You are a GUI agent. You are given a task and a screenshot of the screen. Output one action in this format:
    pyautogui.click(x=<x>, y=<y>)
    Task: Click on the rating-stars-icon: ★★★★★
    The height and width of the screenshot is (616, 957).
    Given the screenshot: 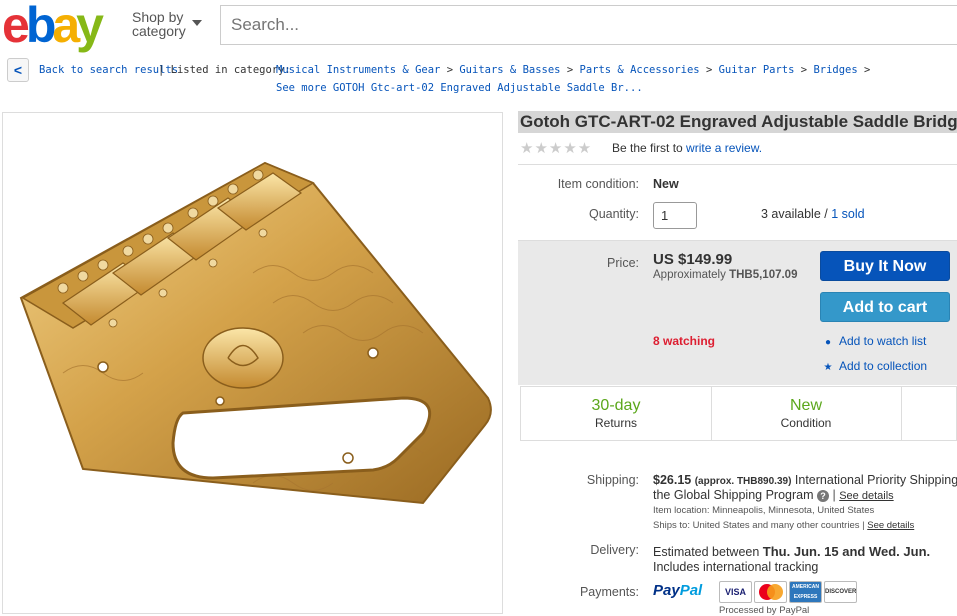 What is the action you would take?
    pyautogui.click(x=556, y=148)
    